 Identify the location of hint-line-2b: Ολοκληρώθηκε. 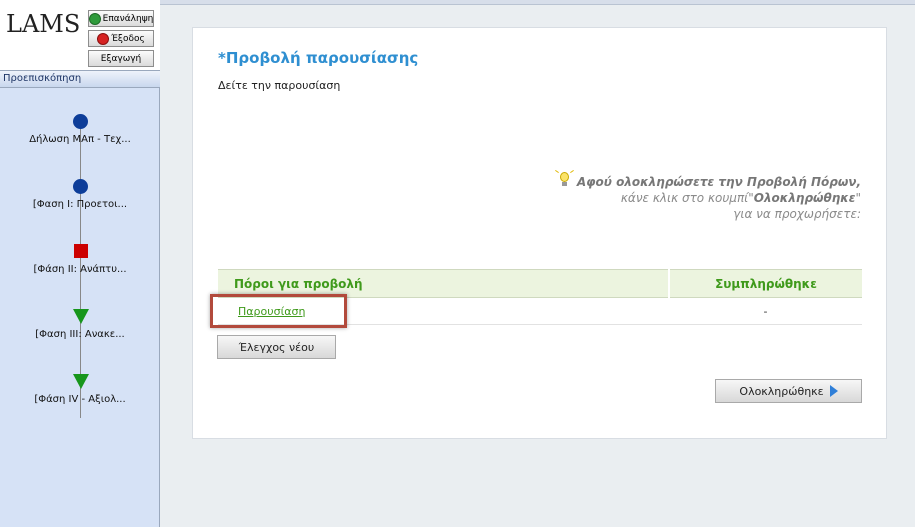
(804, 198).